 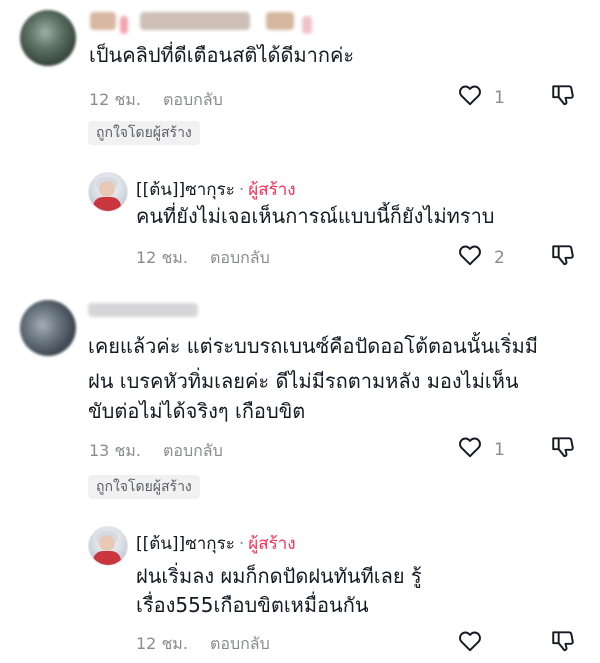 I want to click on comment-time: 12 ชม., so click(x=115, y=99).